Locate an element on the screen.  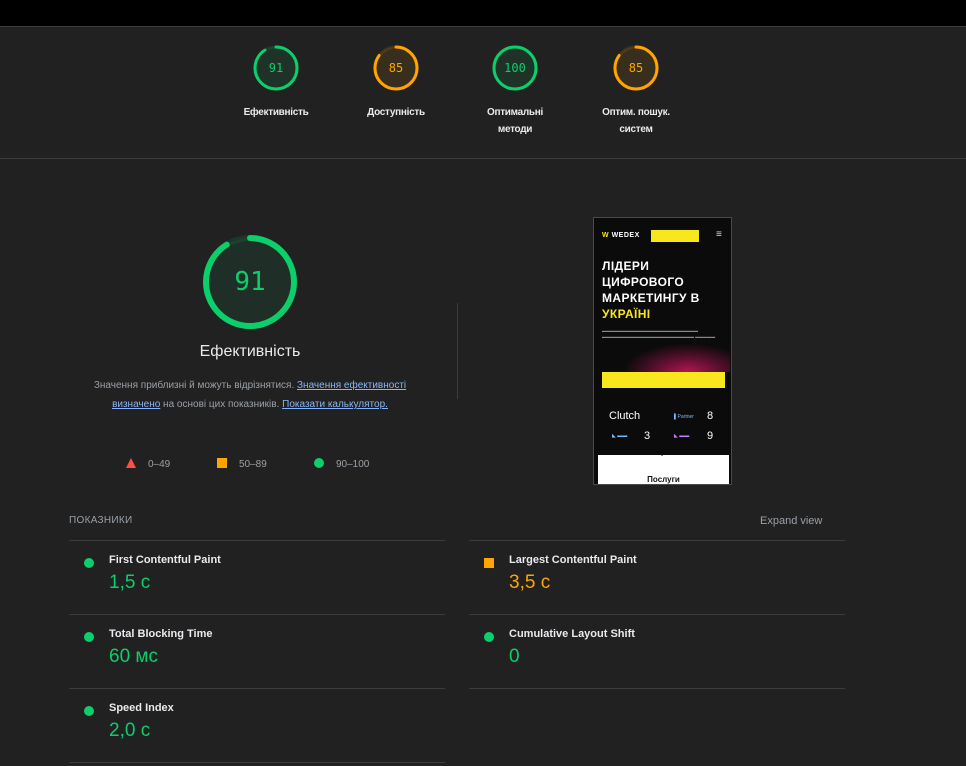
services-section: Послуги is located at coordinates (663, 469).